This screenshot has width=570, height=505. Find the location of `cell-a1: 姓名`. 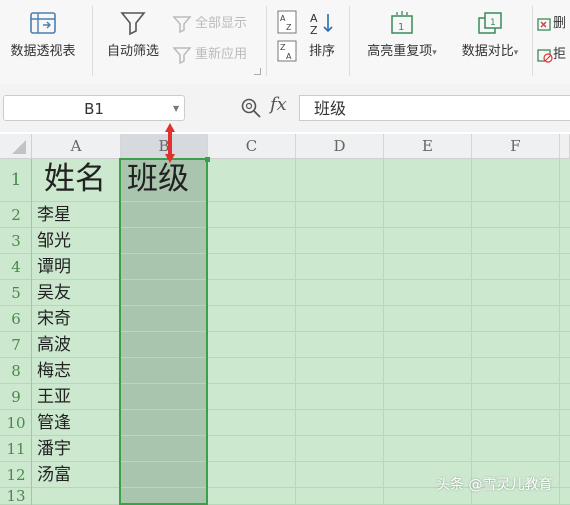

cell-a1: 姓名 is located at coordinates (75, 179).